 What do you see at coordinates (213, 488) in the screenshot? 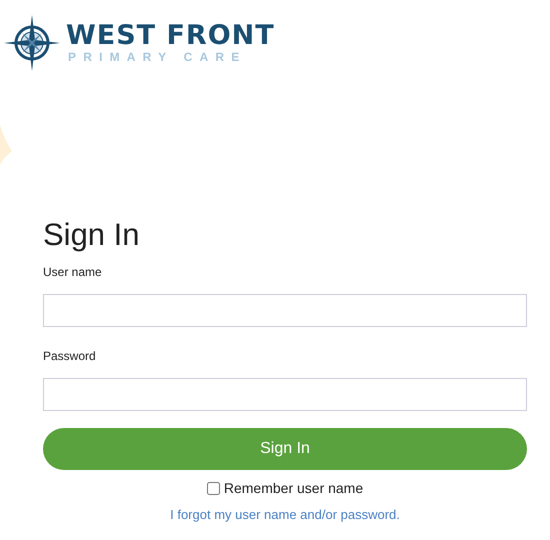
I see `remember-checkbox` at bounding box center [213, 488].